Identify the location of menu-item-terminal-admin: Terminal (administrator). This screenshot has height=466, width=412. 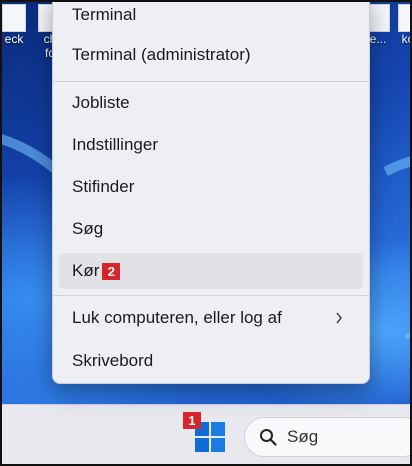
(211, 55).